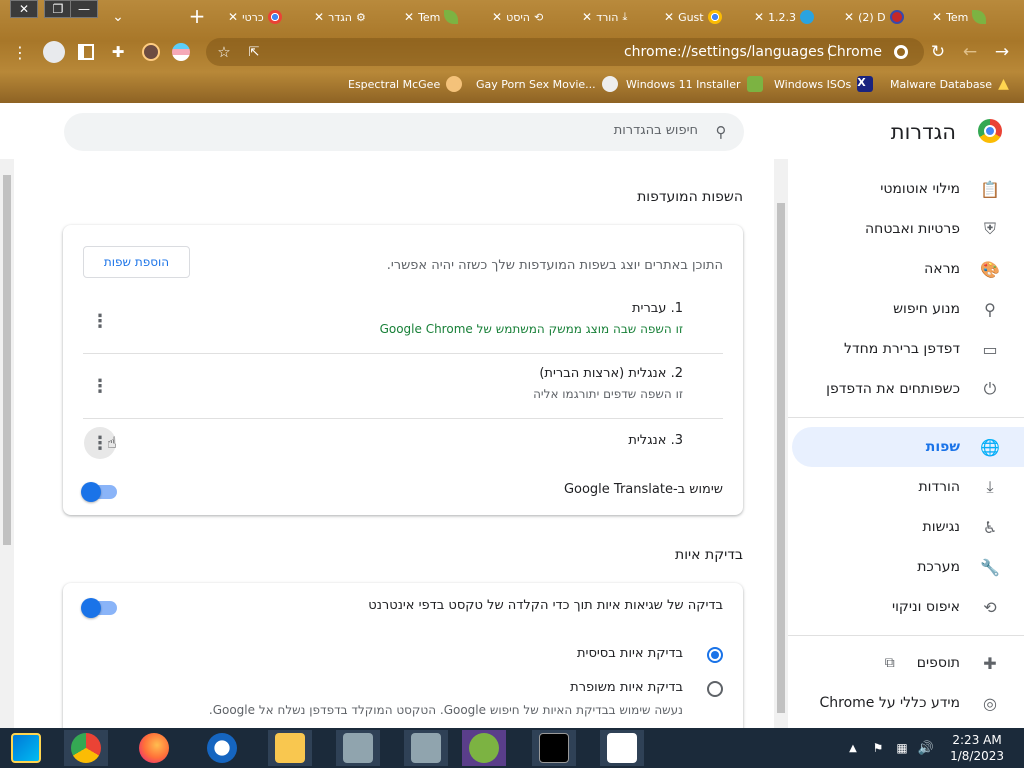 Image resolution: width=1024 pixels, height=768 pixels. I want to click on tab-search-chevron-icon: ⌄, so click(118, 17).